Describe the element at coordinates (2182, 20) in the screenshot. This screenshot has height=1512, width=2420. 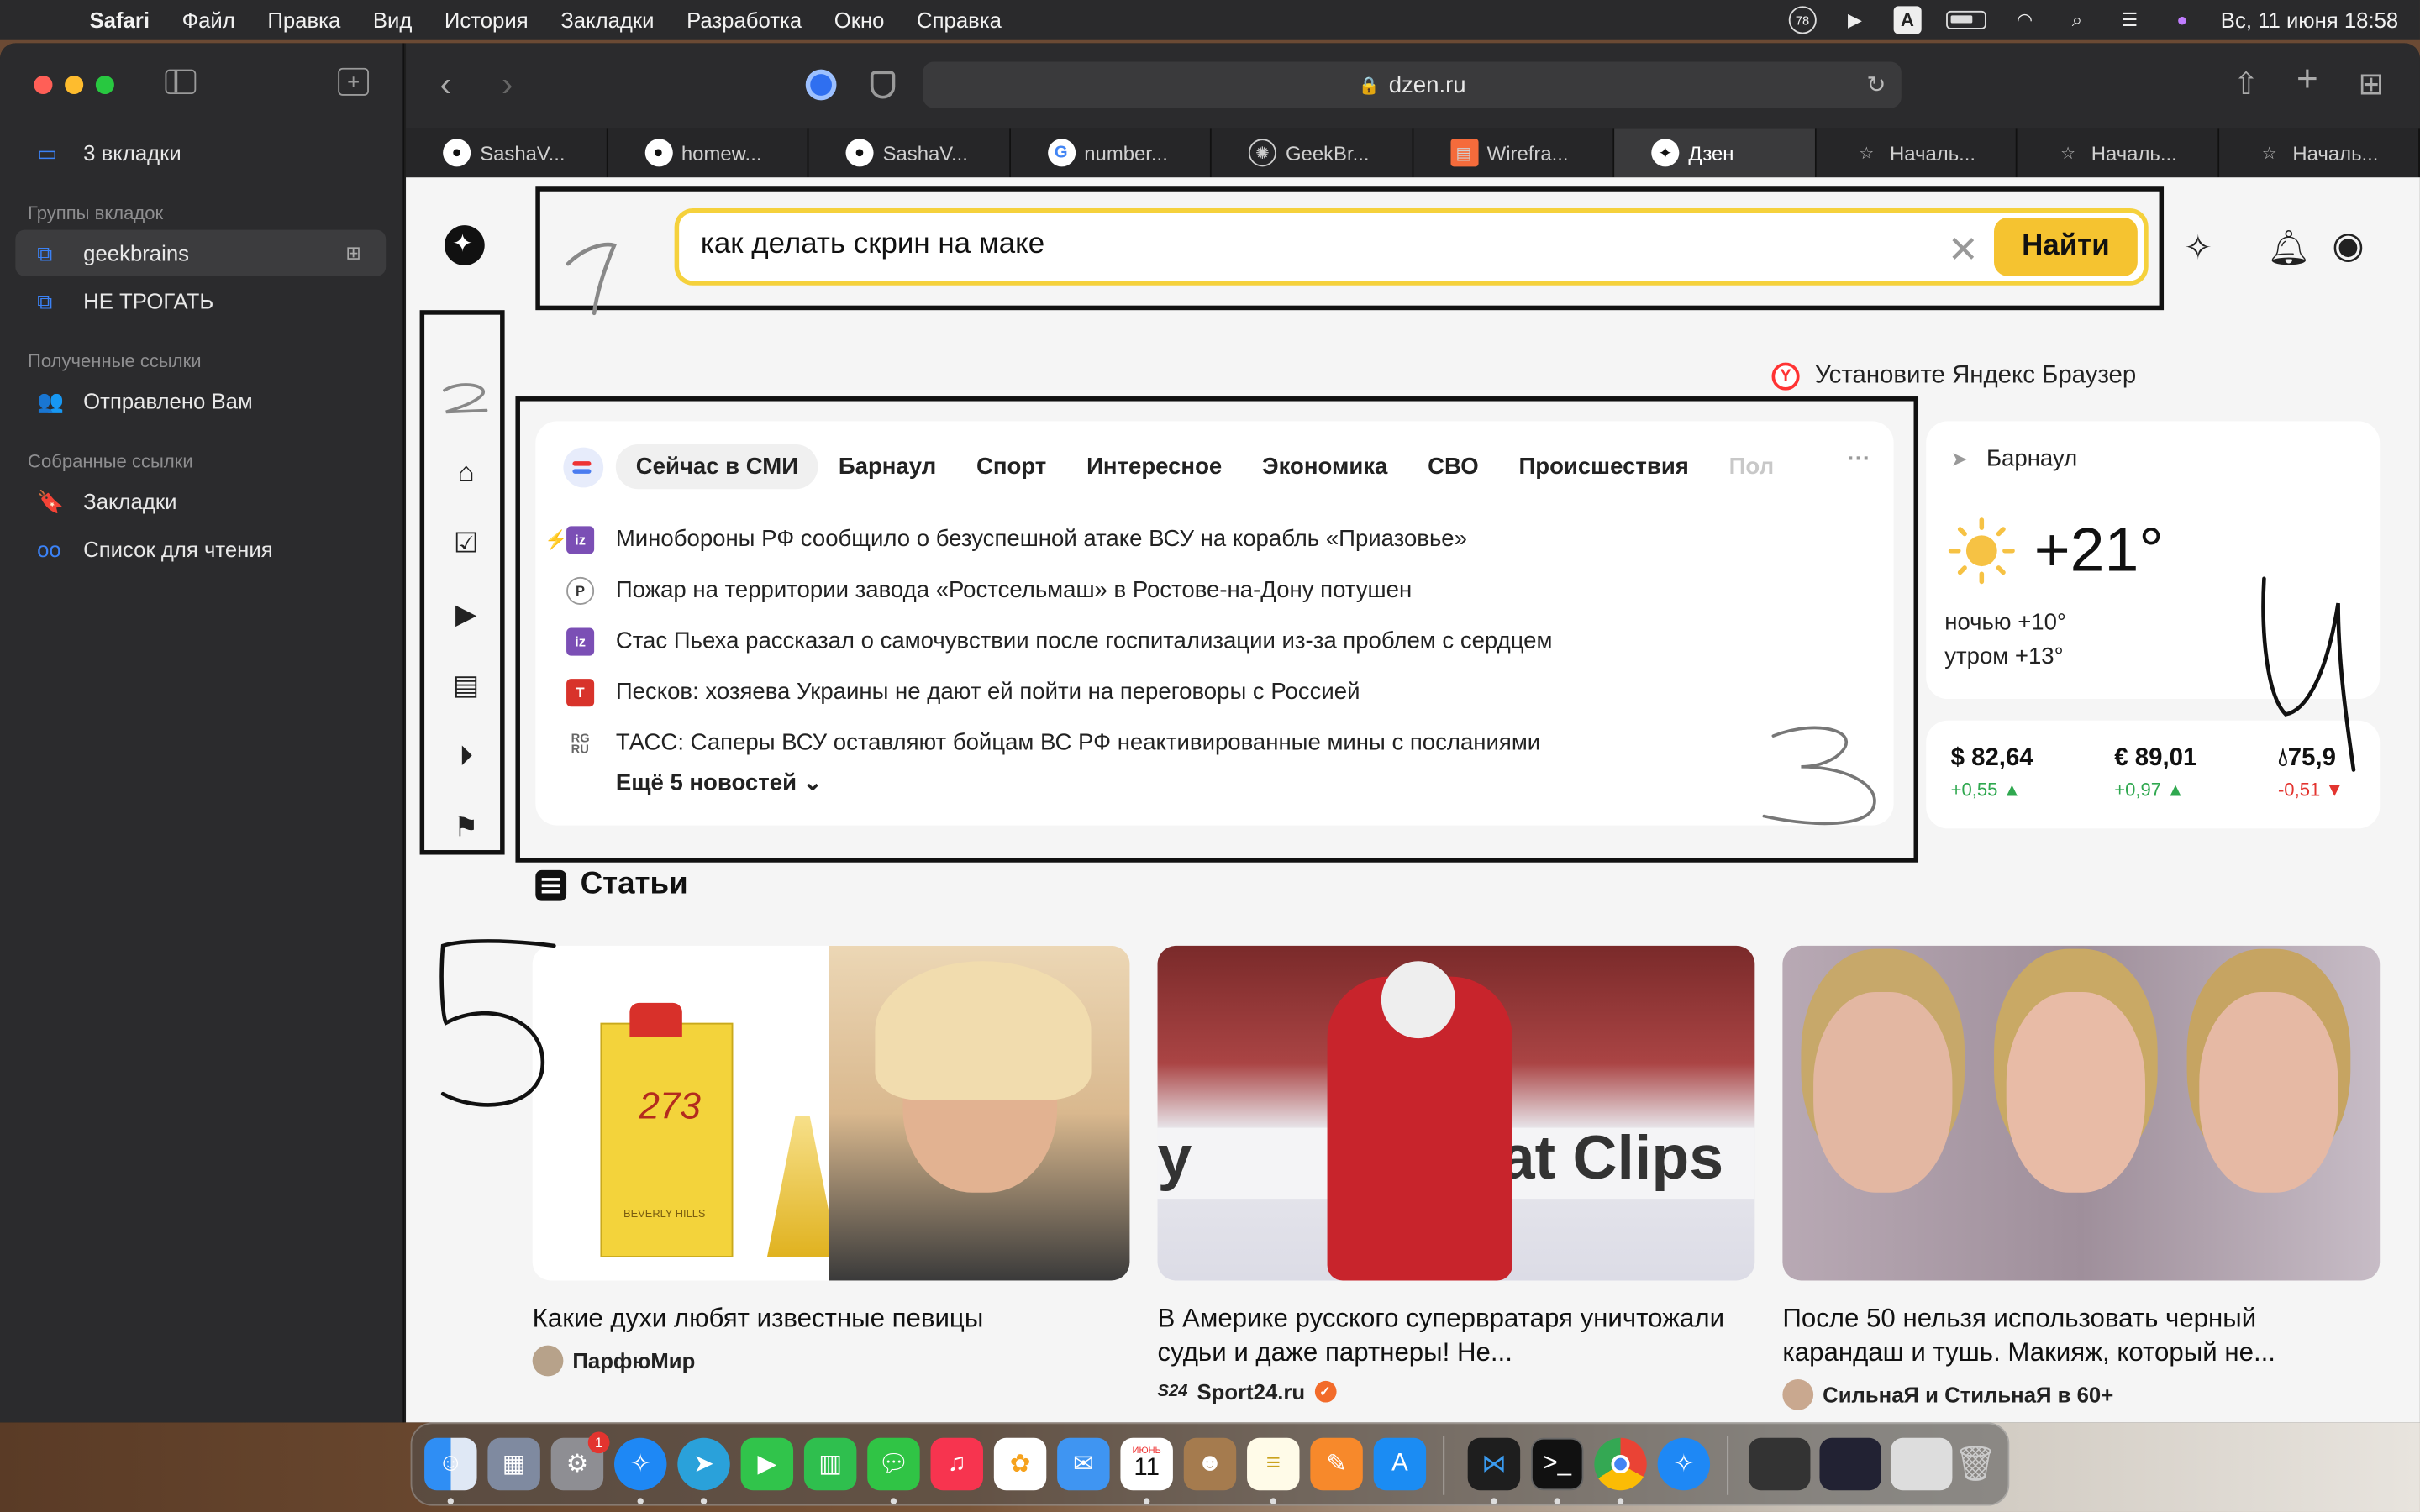
I see `siri-icon: ●` at that location.